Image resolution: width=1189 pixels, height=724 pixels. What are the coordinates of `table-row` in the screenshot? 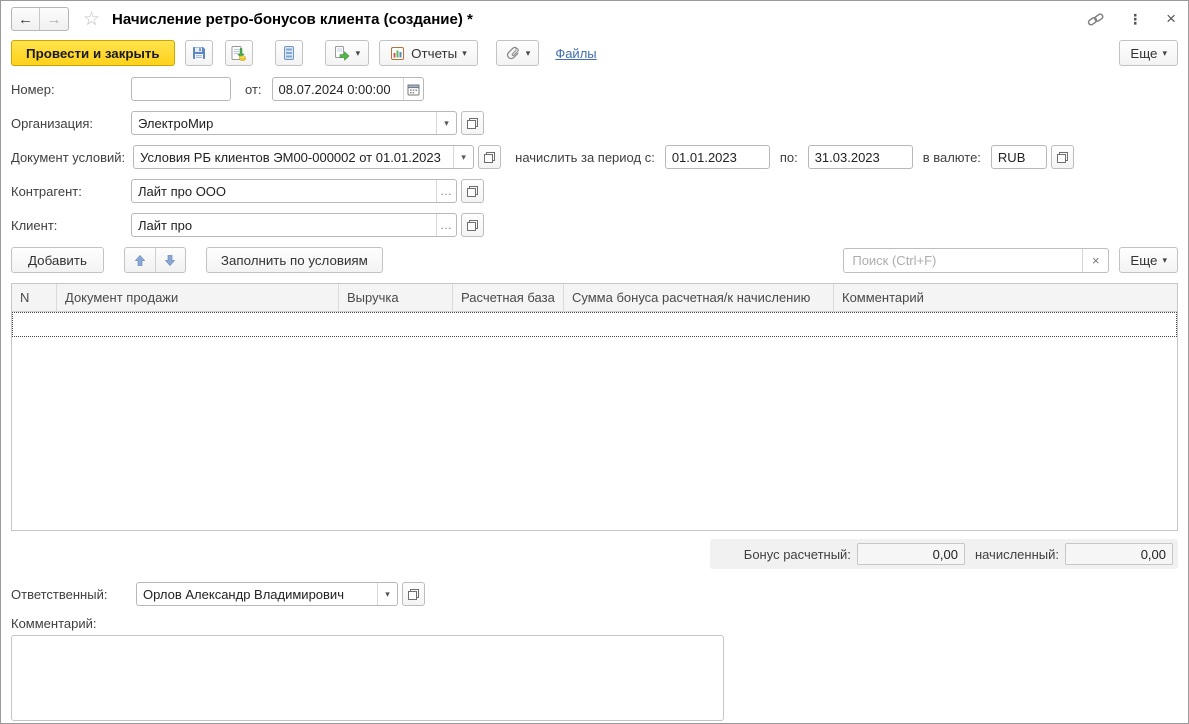 It's located at (594, 324).